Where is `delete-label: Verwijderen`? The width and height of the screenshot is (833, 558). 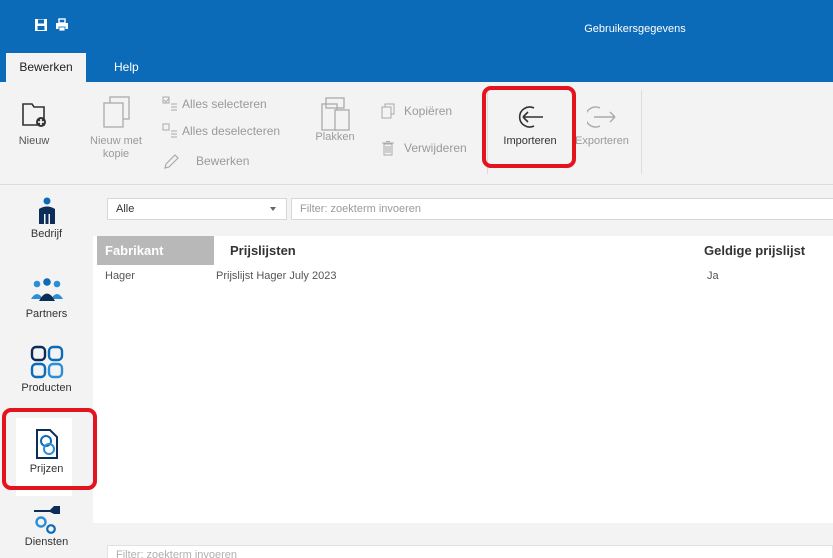 delete-label: Verwijderen is located at coordinates (435, 148).